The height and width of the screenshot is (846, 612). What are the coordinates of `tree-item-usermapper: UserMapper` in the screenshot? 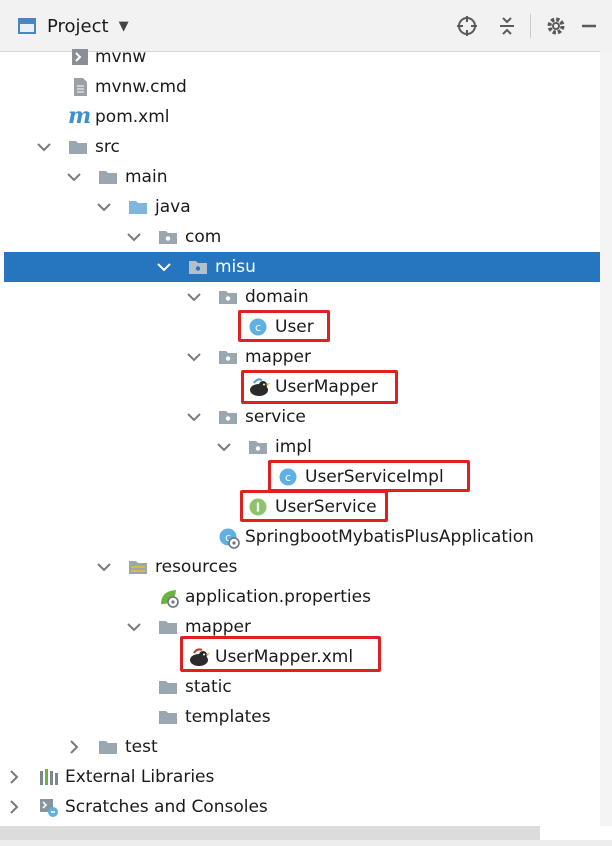 It's located at (308, 387).